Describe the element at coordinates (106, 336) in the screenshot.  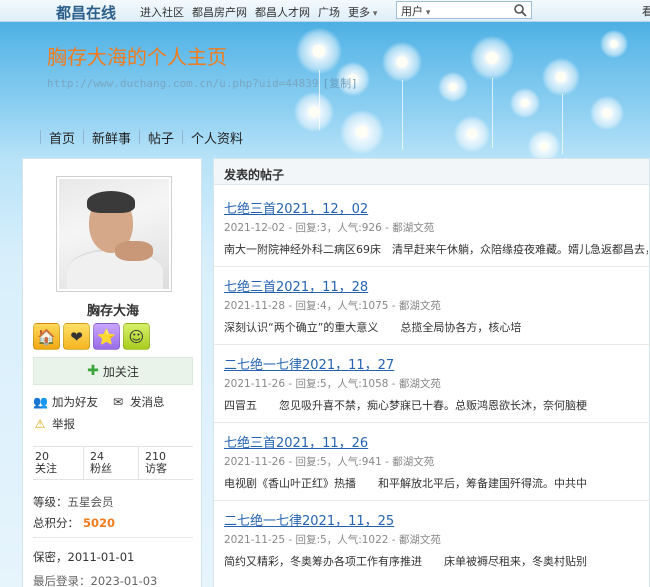
I see `star-medal-icon: ⭐` at that location.